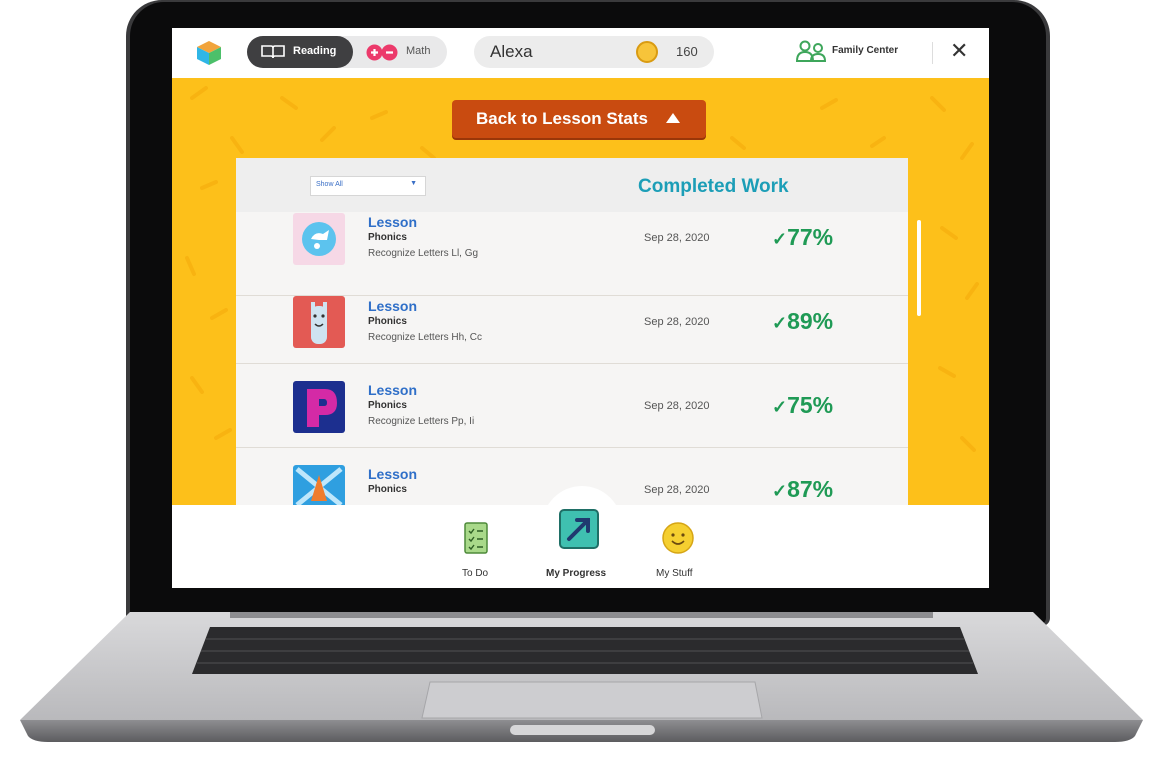 The width and height of the screenshot is (1163, 757). I want to click on row-score-value: 87%, so click(810, 489).